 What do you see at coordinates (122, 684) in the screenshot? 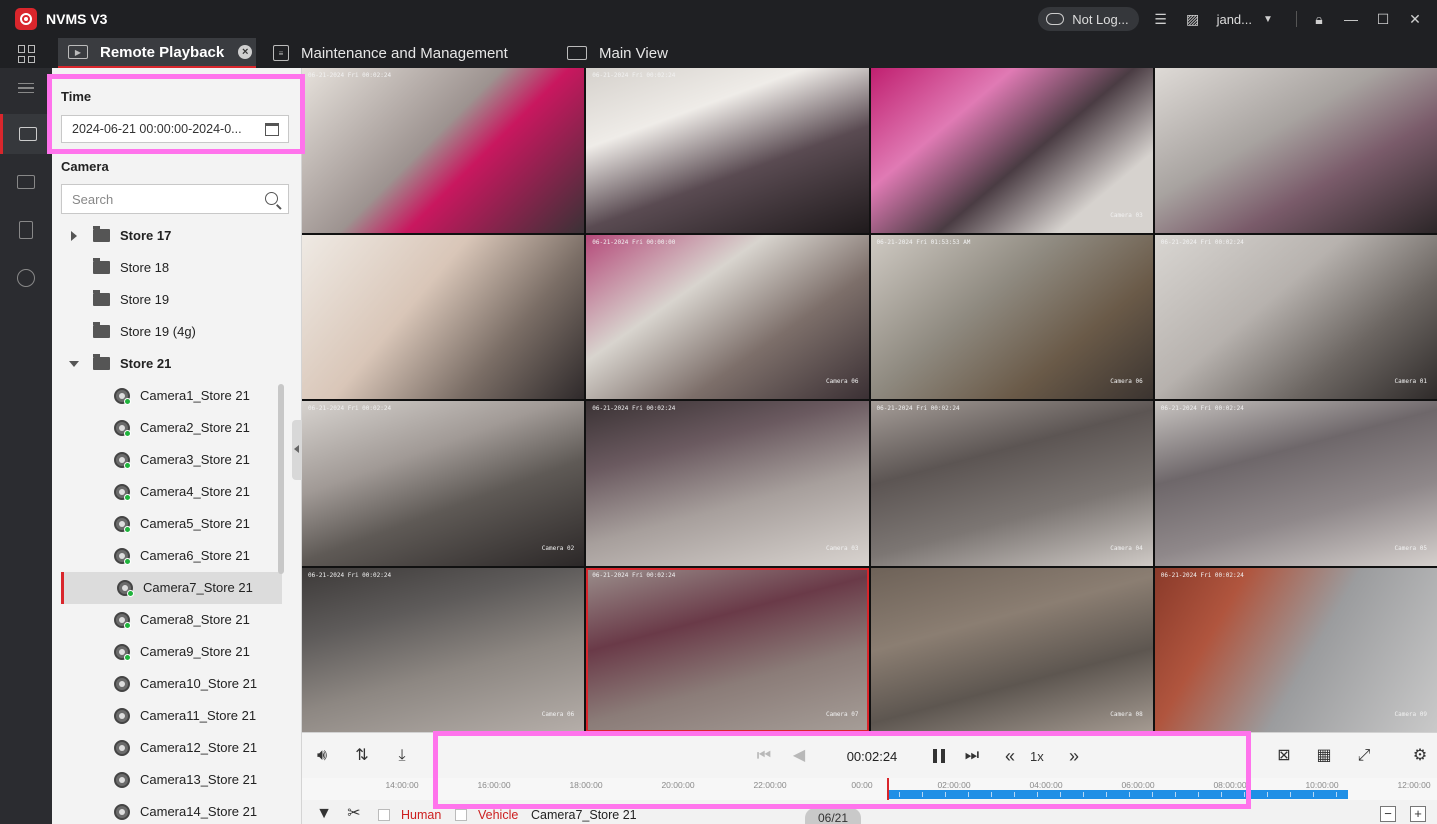
I see `camera-icon` at bounding box center [122, 684].